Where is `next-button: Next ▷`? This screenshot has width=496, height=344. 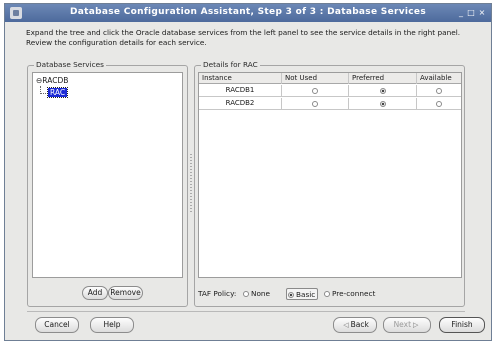
next-button: Next ▷ is located at coordinates (407, 325).